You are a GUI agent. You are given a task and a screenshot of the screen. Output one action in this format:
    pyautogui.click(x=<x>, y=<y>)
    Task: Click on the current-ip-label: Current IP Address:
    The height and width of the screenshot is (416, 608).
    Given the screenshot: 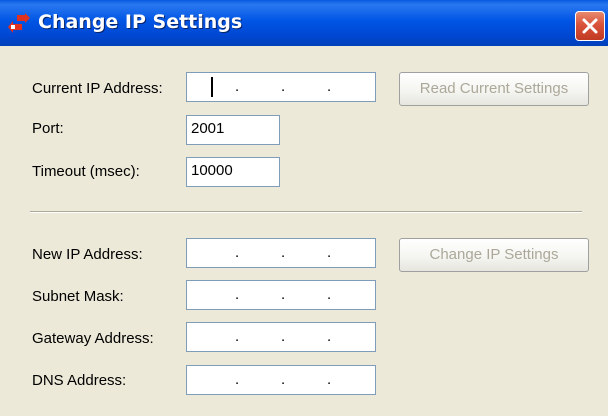 What is the action you would take?
    pyautogui.click(x=97, y=88)
    